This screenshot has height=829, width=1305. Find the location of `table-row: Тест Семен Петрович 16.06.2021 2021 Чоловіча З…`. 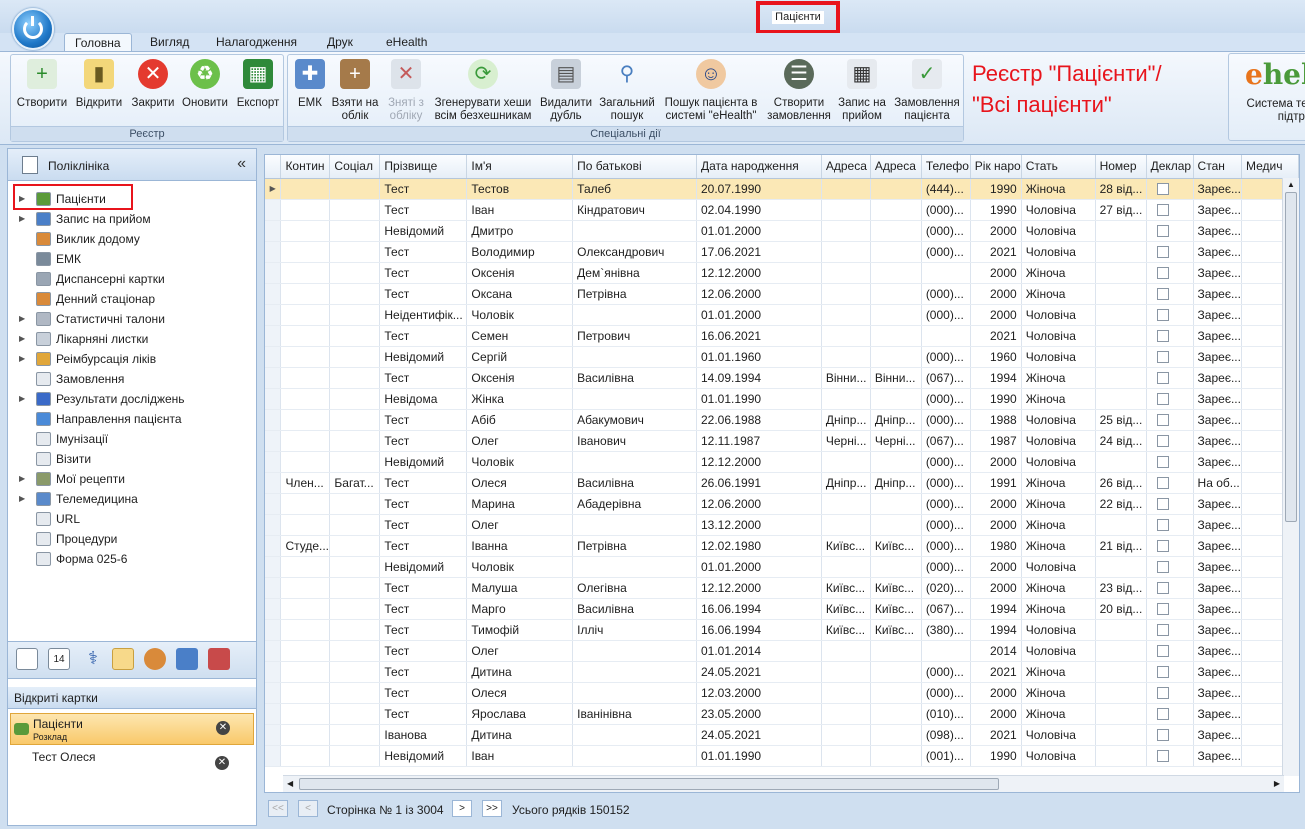

table-row: Тест Семен Петрович 16.06.2021 2021 Чоловіча З… is located at coordinates (782, 336).